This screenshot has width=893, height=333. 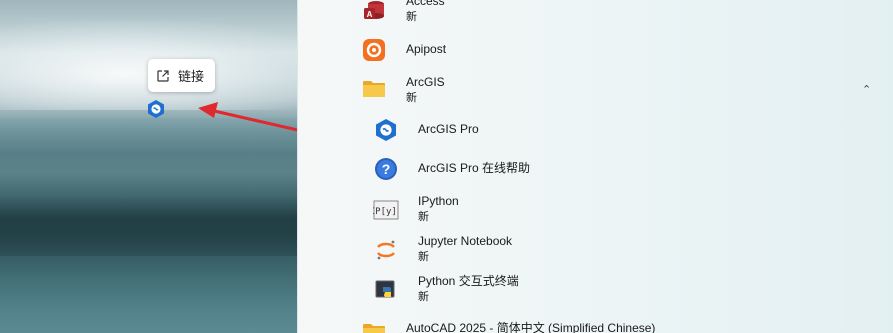 What do you see at coordinates (474, 168) in the screenshot?
I see `app-name: ArcGIS Pro 在线帮助` at bounding box center [474, 168].